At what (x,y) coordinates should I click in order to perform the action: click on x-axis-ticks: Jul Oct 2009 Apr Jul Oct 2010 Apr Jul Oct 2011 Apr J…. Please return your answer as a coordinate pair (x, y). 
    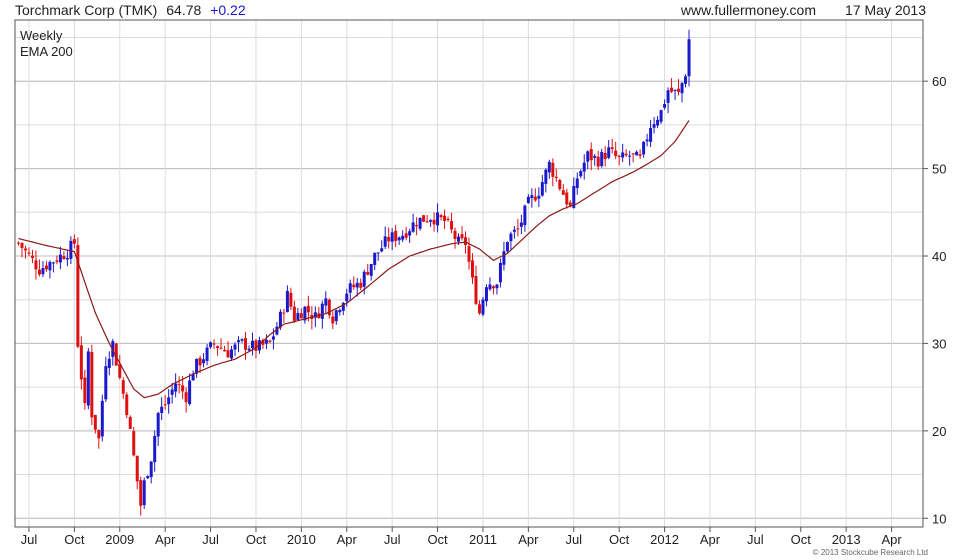
    Looking at the image, I should click on (461, 537).